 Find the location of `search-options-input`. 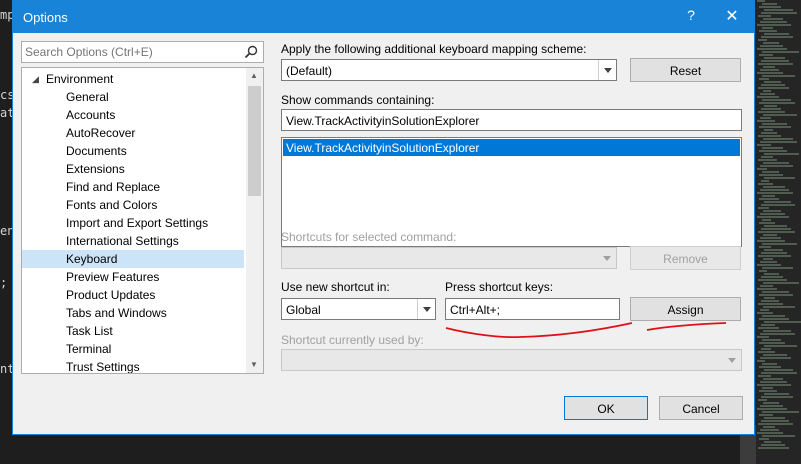

search-options-input is located at coordinates (130, 52).